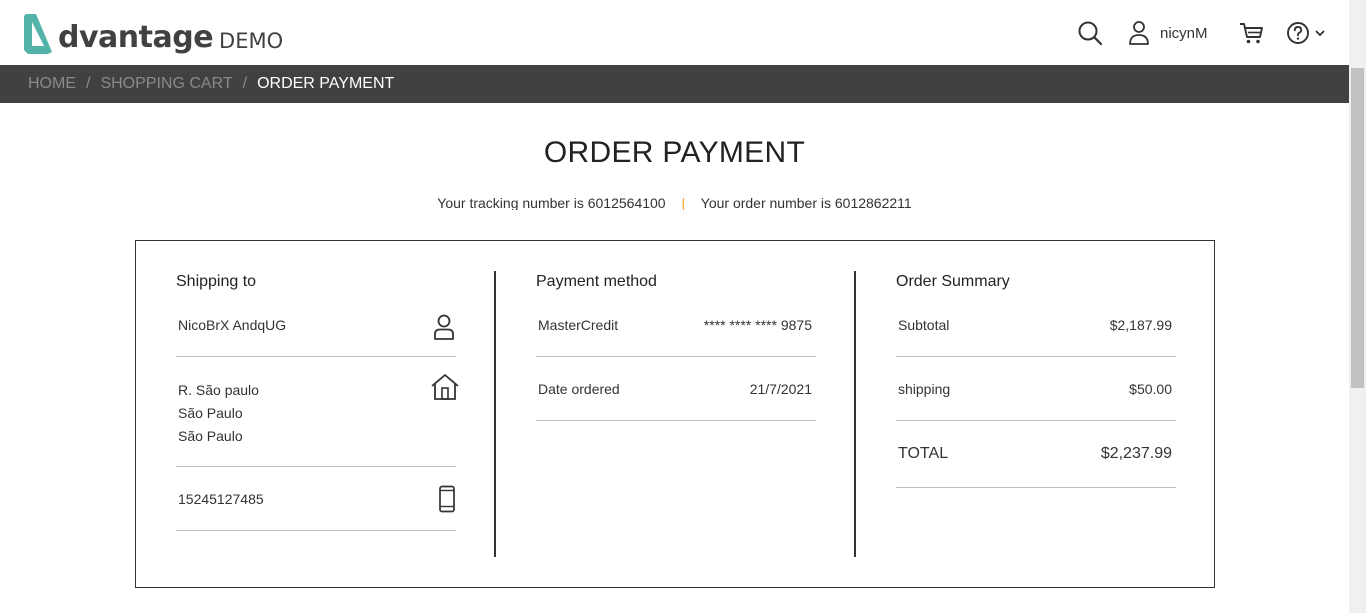 The height and width of the screenshot is (613, 1366). What do you see at coordinates (317, 412) in the screenshot?
I see `shipping-address-row: R. São paulo São Paulo São Paulo` at bounding box center [317, 412].